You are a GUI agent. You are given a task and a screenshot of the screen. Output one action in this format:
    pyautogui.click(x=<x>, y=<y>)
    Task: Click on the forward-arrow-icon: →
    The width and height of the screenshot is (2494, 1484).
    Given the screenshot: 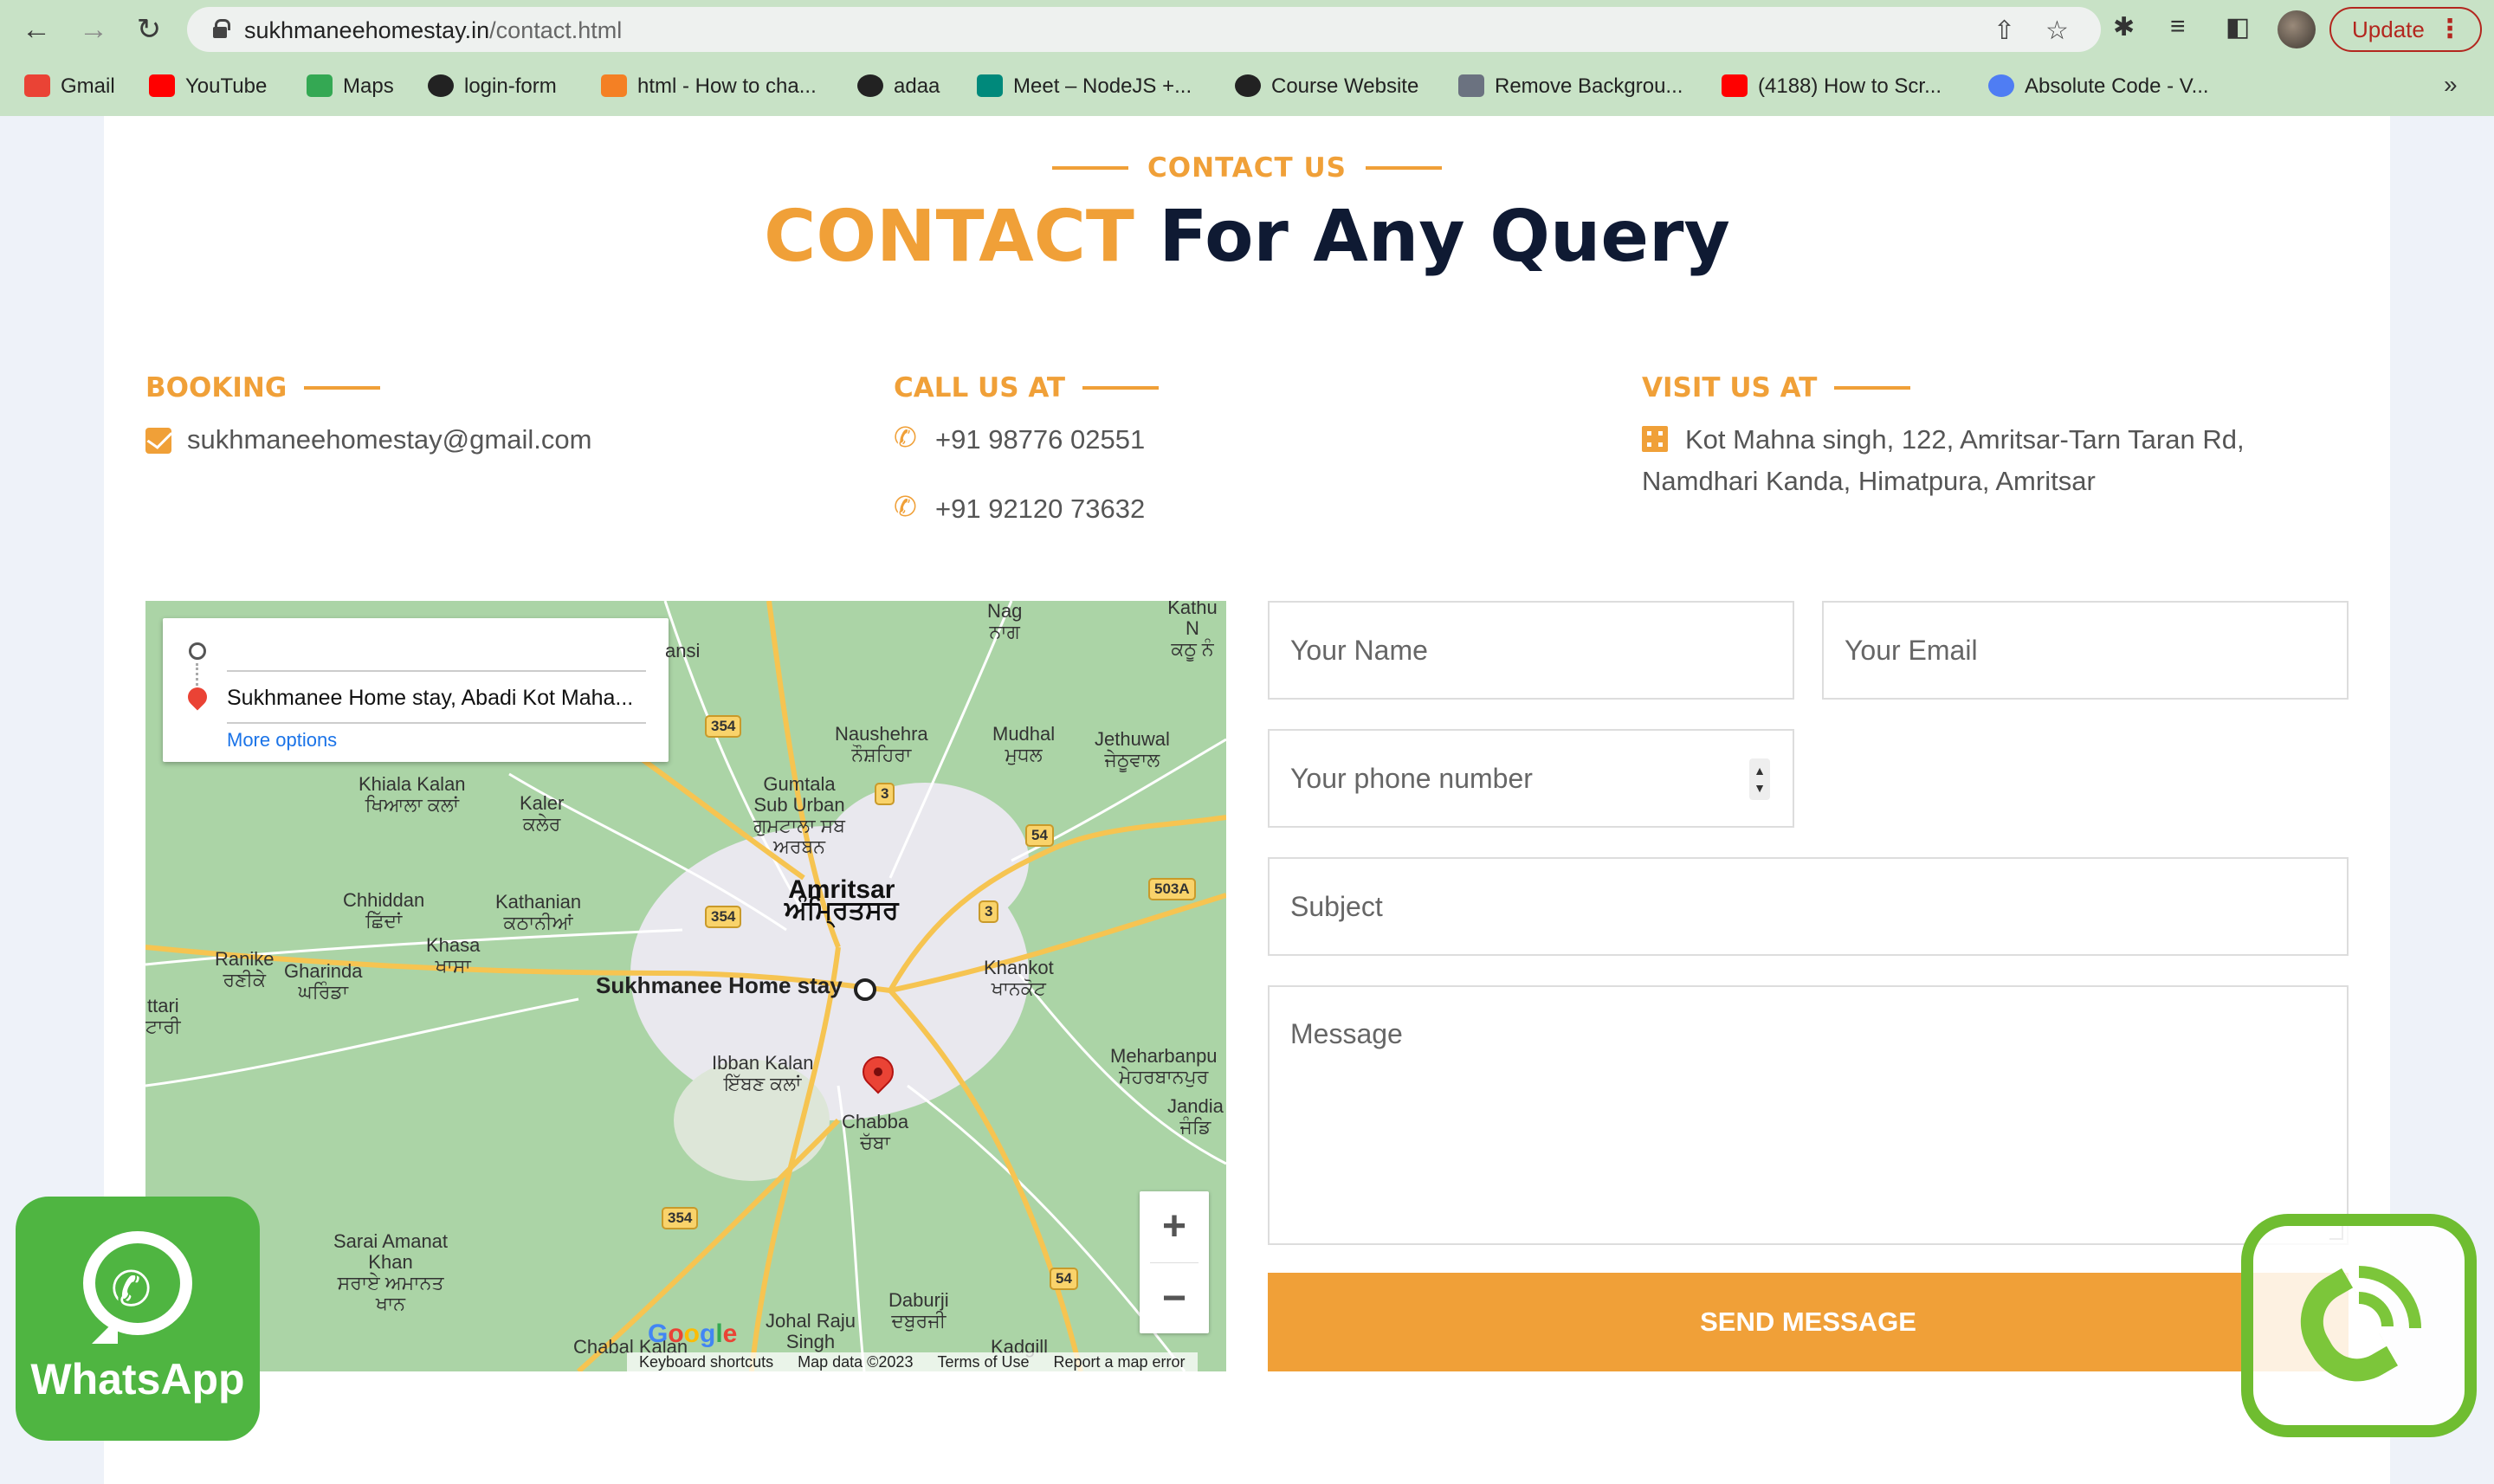 What is the action you would take?
    pyautogui.click(x=93, y=29)
    